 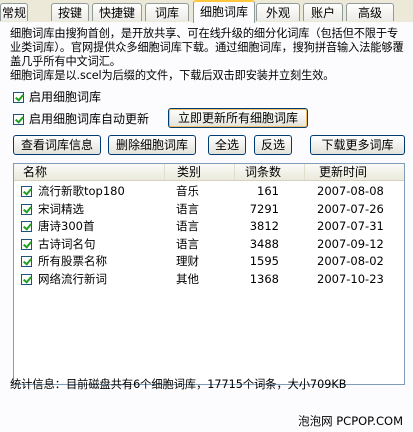 I want to click on download-more-button: 下载更多词库, so click(x=357, y=145).